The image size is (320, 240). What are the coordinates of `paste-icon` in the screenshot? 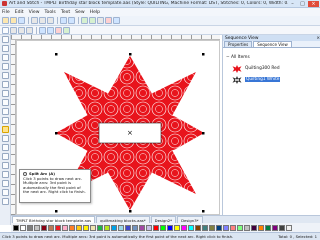 It's located at (50, 20).